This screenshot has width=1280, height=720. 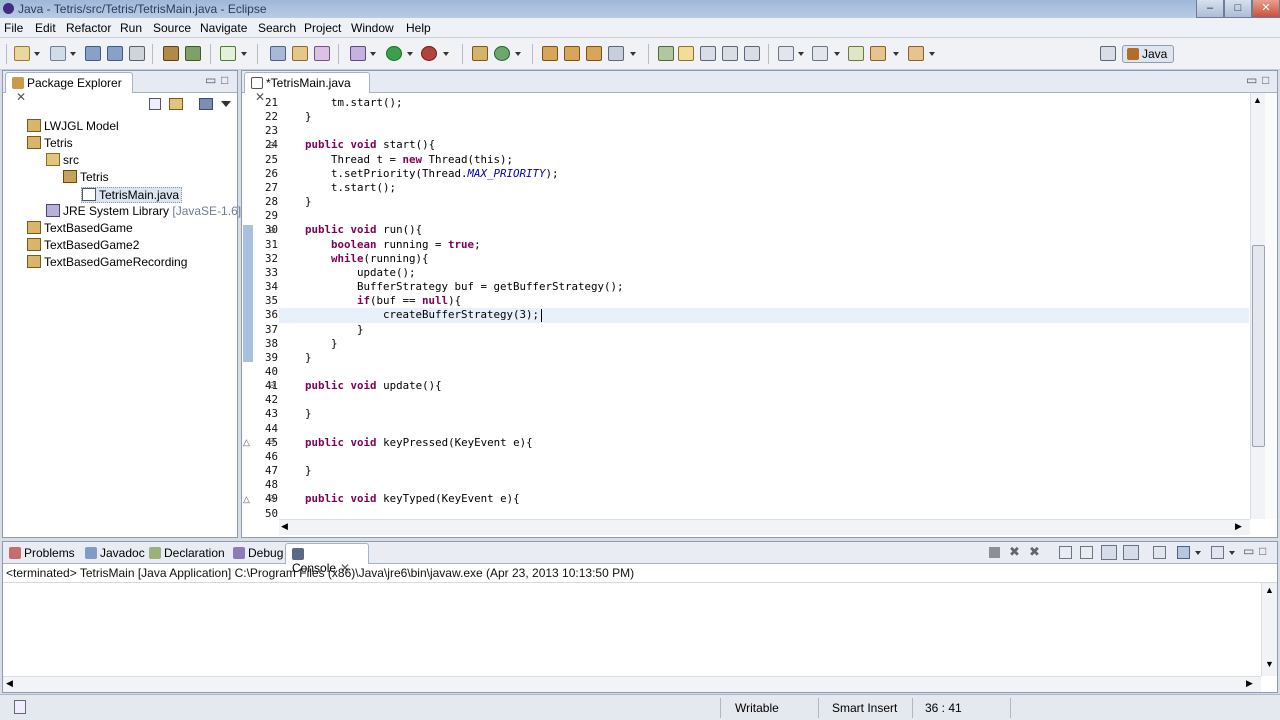 I want to click on scroll-left-icon: ◀, so click(x=284, y=526).